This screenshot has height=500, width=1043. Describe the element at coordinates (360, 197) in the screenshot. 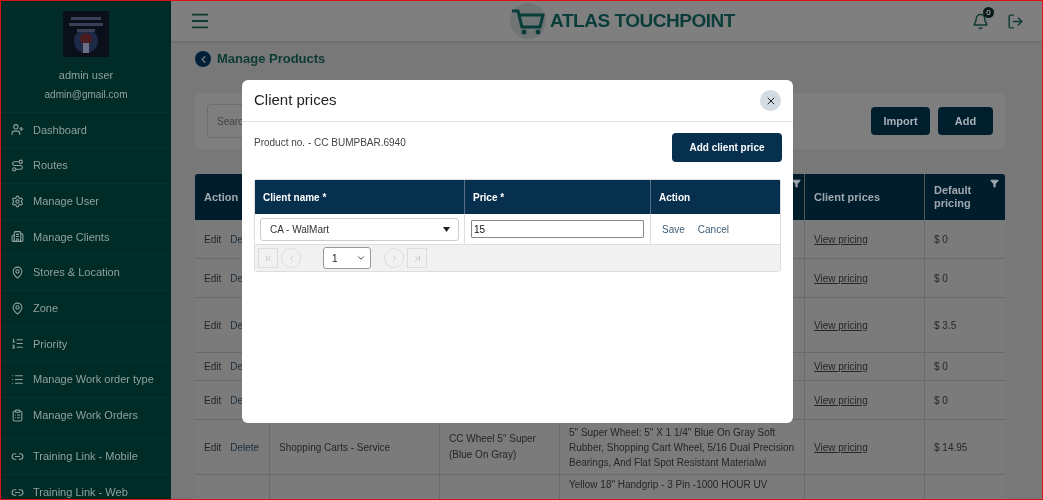

I see `column-header: Client name *` at that location.